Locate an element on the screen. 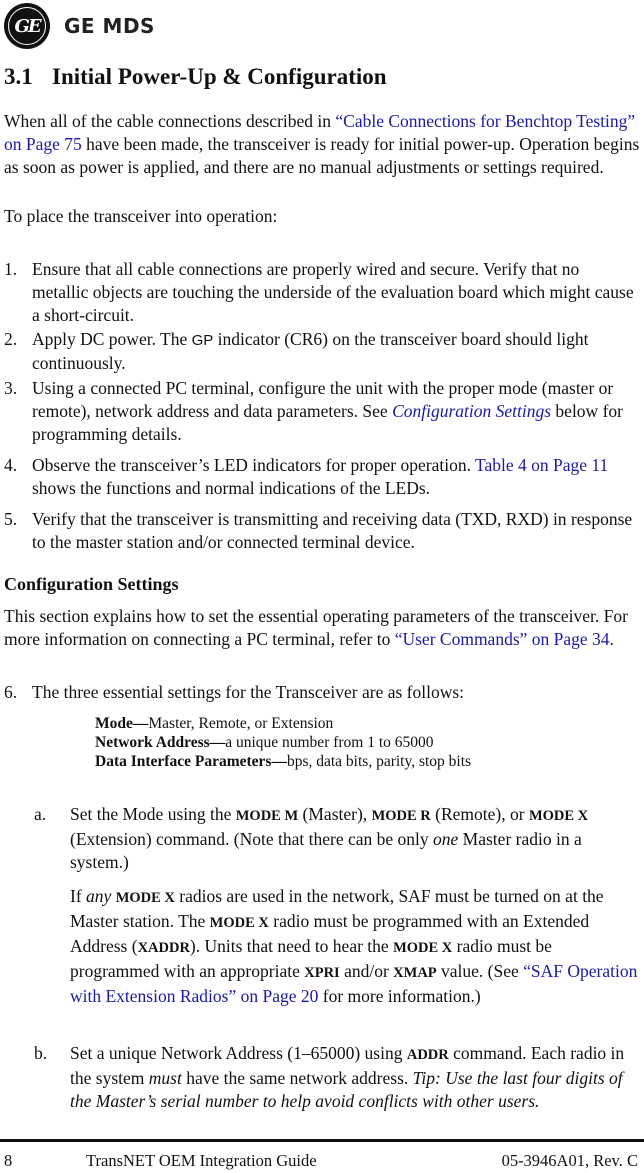 This screenshot has width=644, height=1173. document-title: TransNET OEM Integration Guide is located at coordinates (201, 1160).